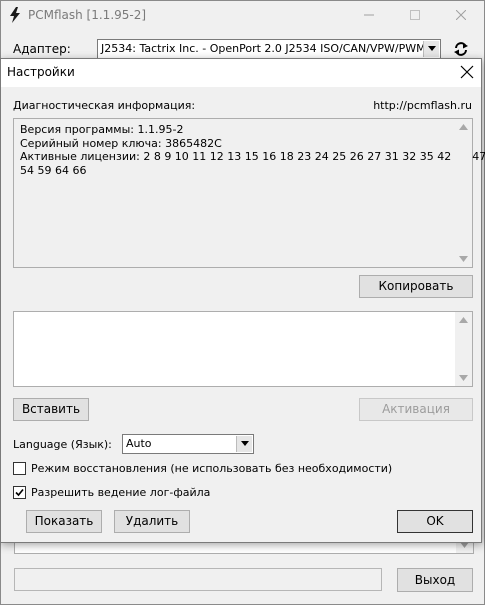 This screenshot has width=485, height=605. What do you see at coordinates (422, 105) in the screenshot?
I see `site-link: http://pcmflash.ru` at bounding box center [422, 105].